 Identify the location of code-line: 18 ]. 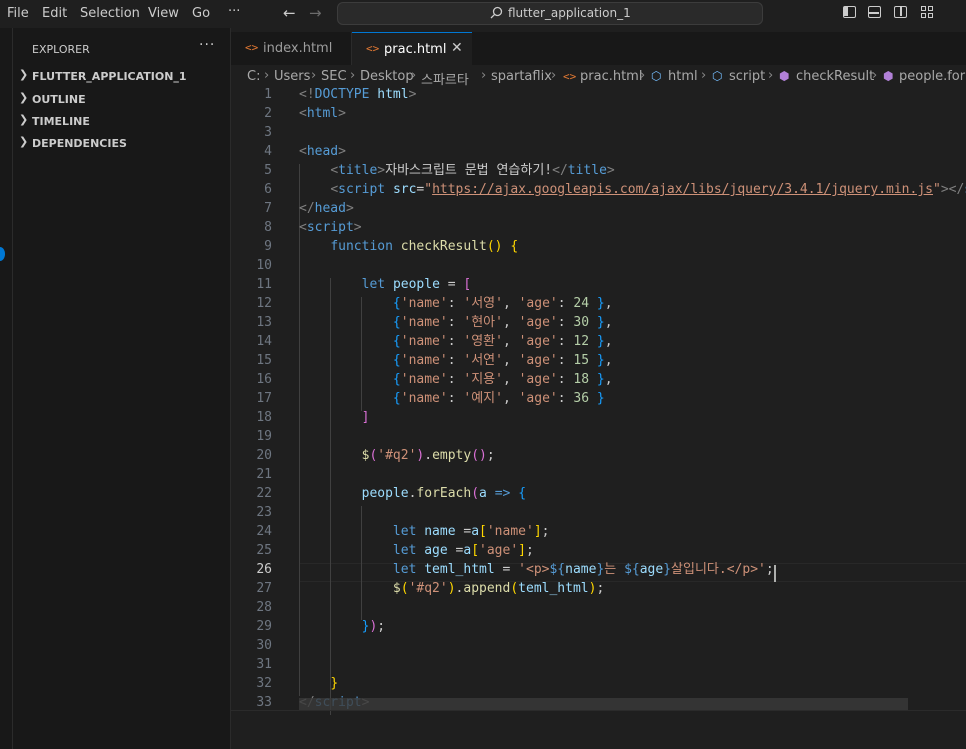
(598, 417).